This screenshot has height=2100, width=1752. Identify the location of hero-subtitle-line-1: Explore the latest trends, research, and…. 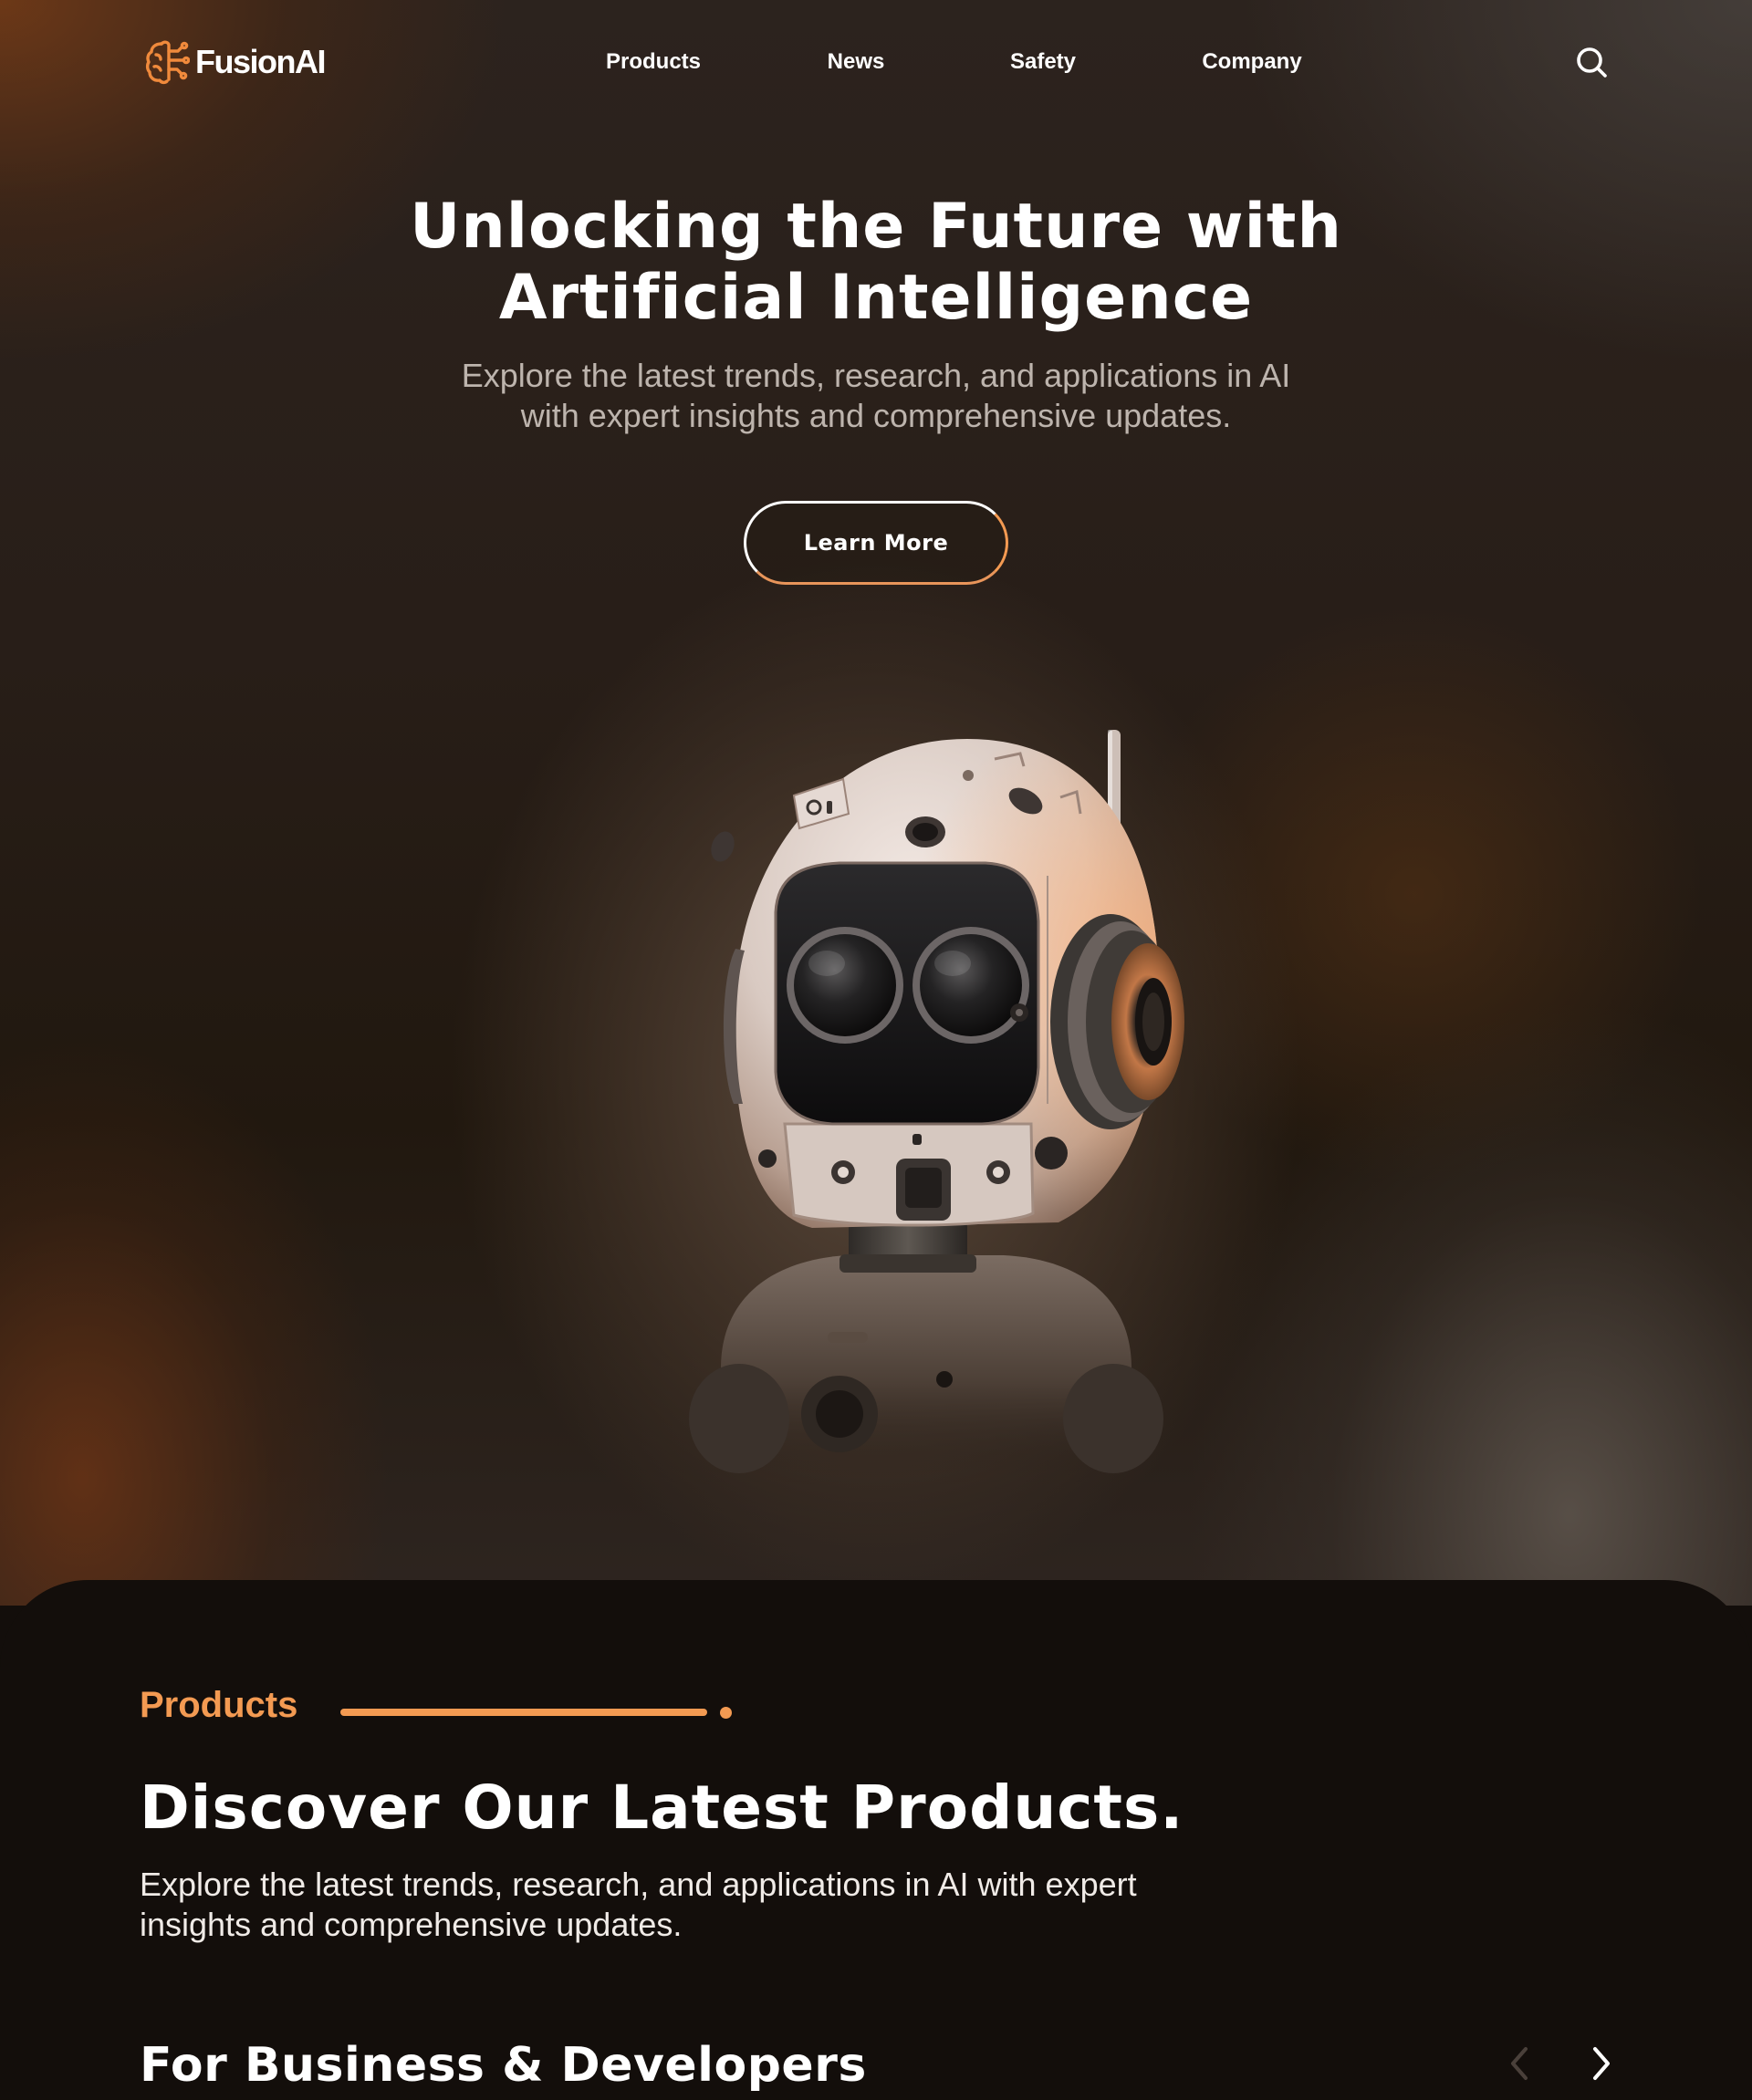
(876, 375).